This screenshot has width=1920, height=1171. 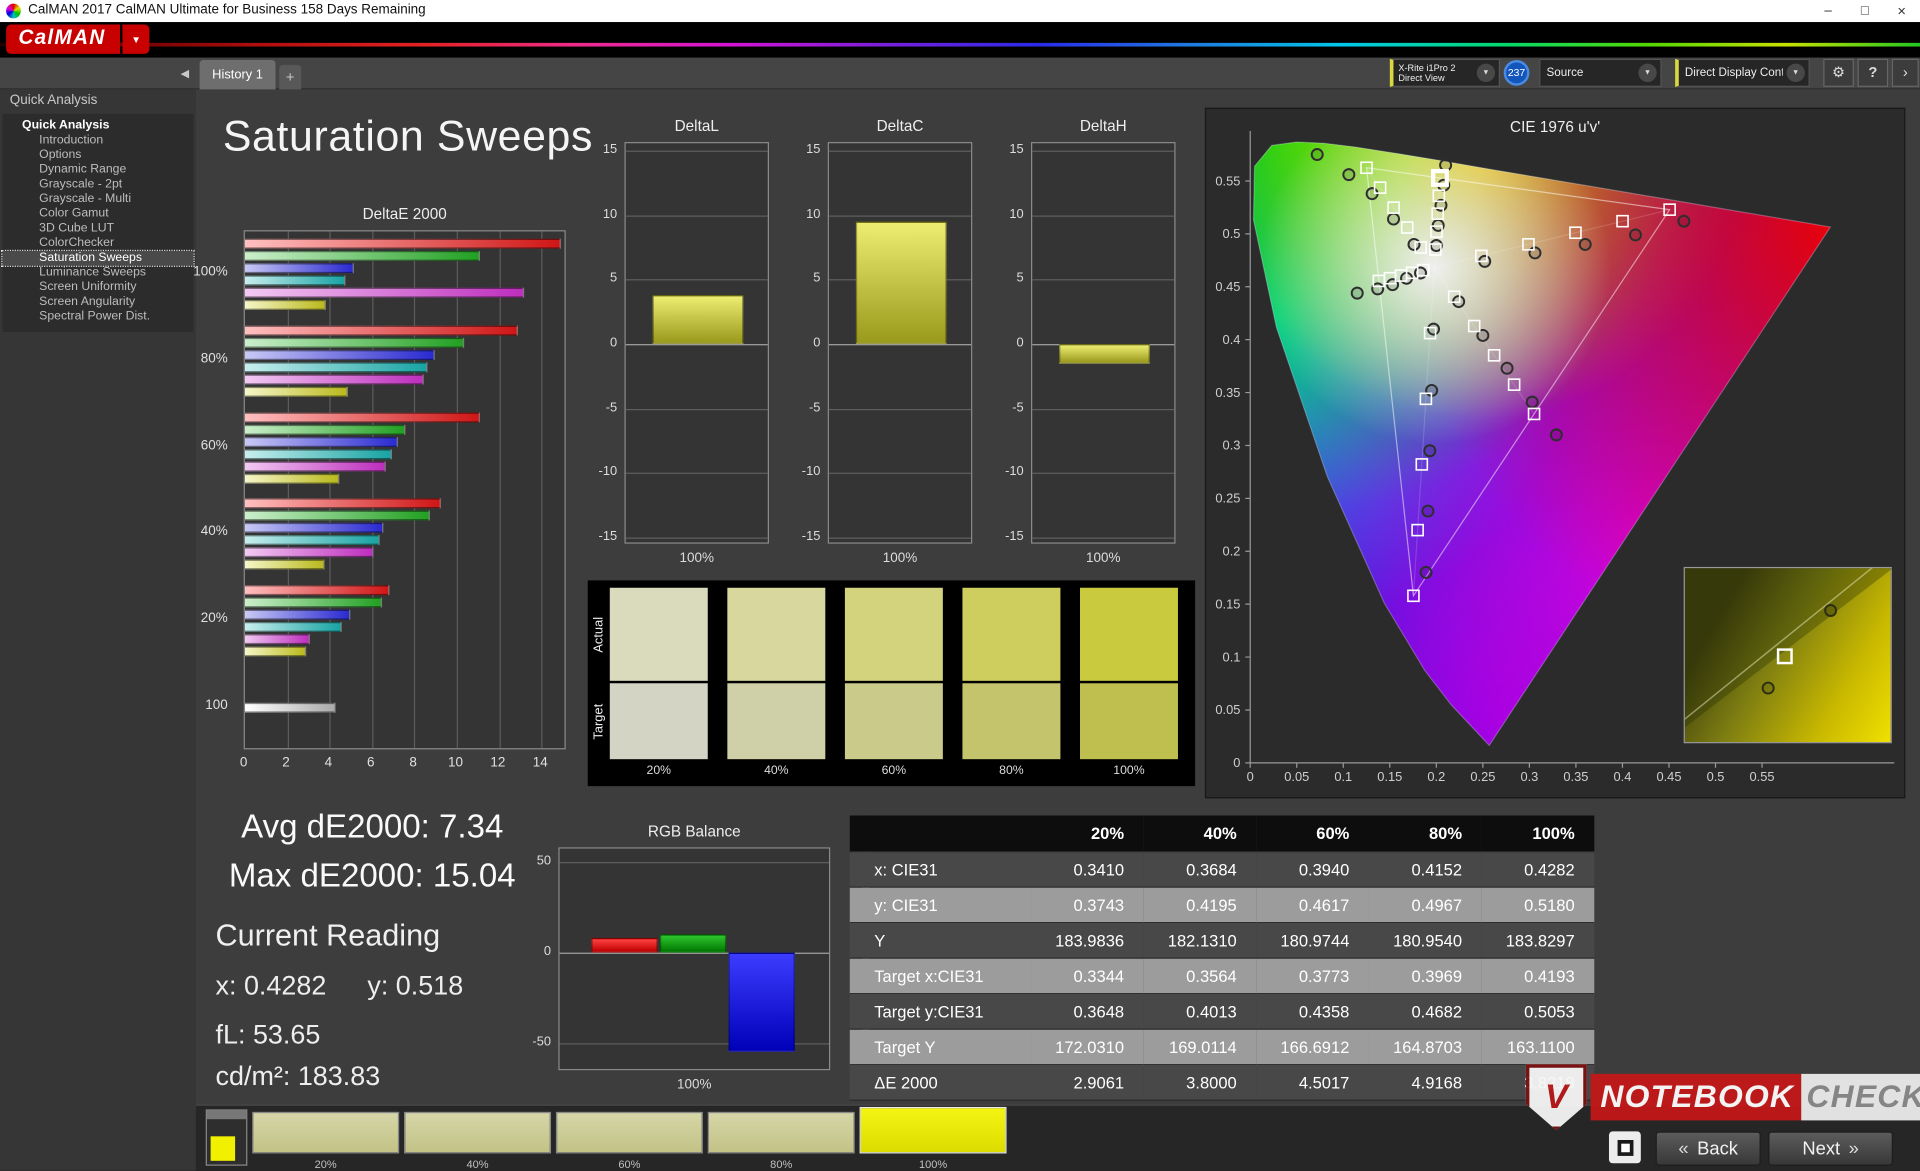 What do you see at coordinates (1828, 11) in the screenshot?
I see `minimize-button: –` at bounding box center [1828, 11].